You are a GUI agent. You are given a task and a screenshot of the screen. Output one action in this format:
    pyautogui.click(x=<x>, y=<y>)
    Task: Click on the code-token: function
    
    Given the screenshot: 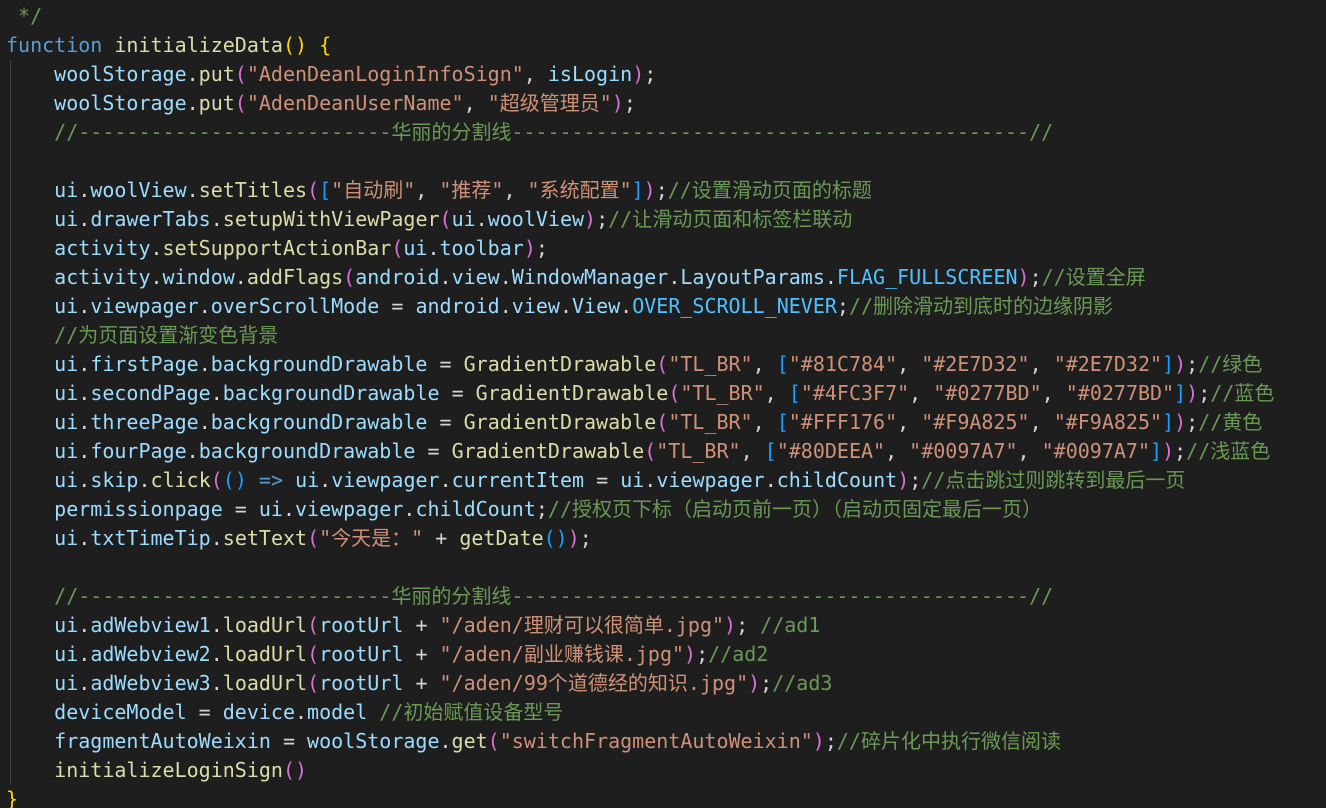 What is the action you would take?
    pyautogui.click(x=54, y=45)
    